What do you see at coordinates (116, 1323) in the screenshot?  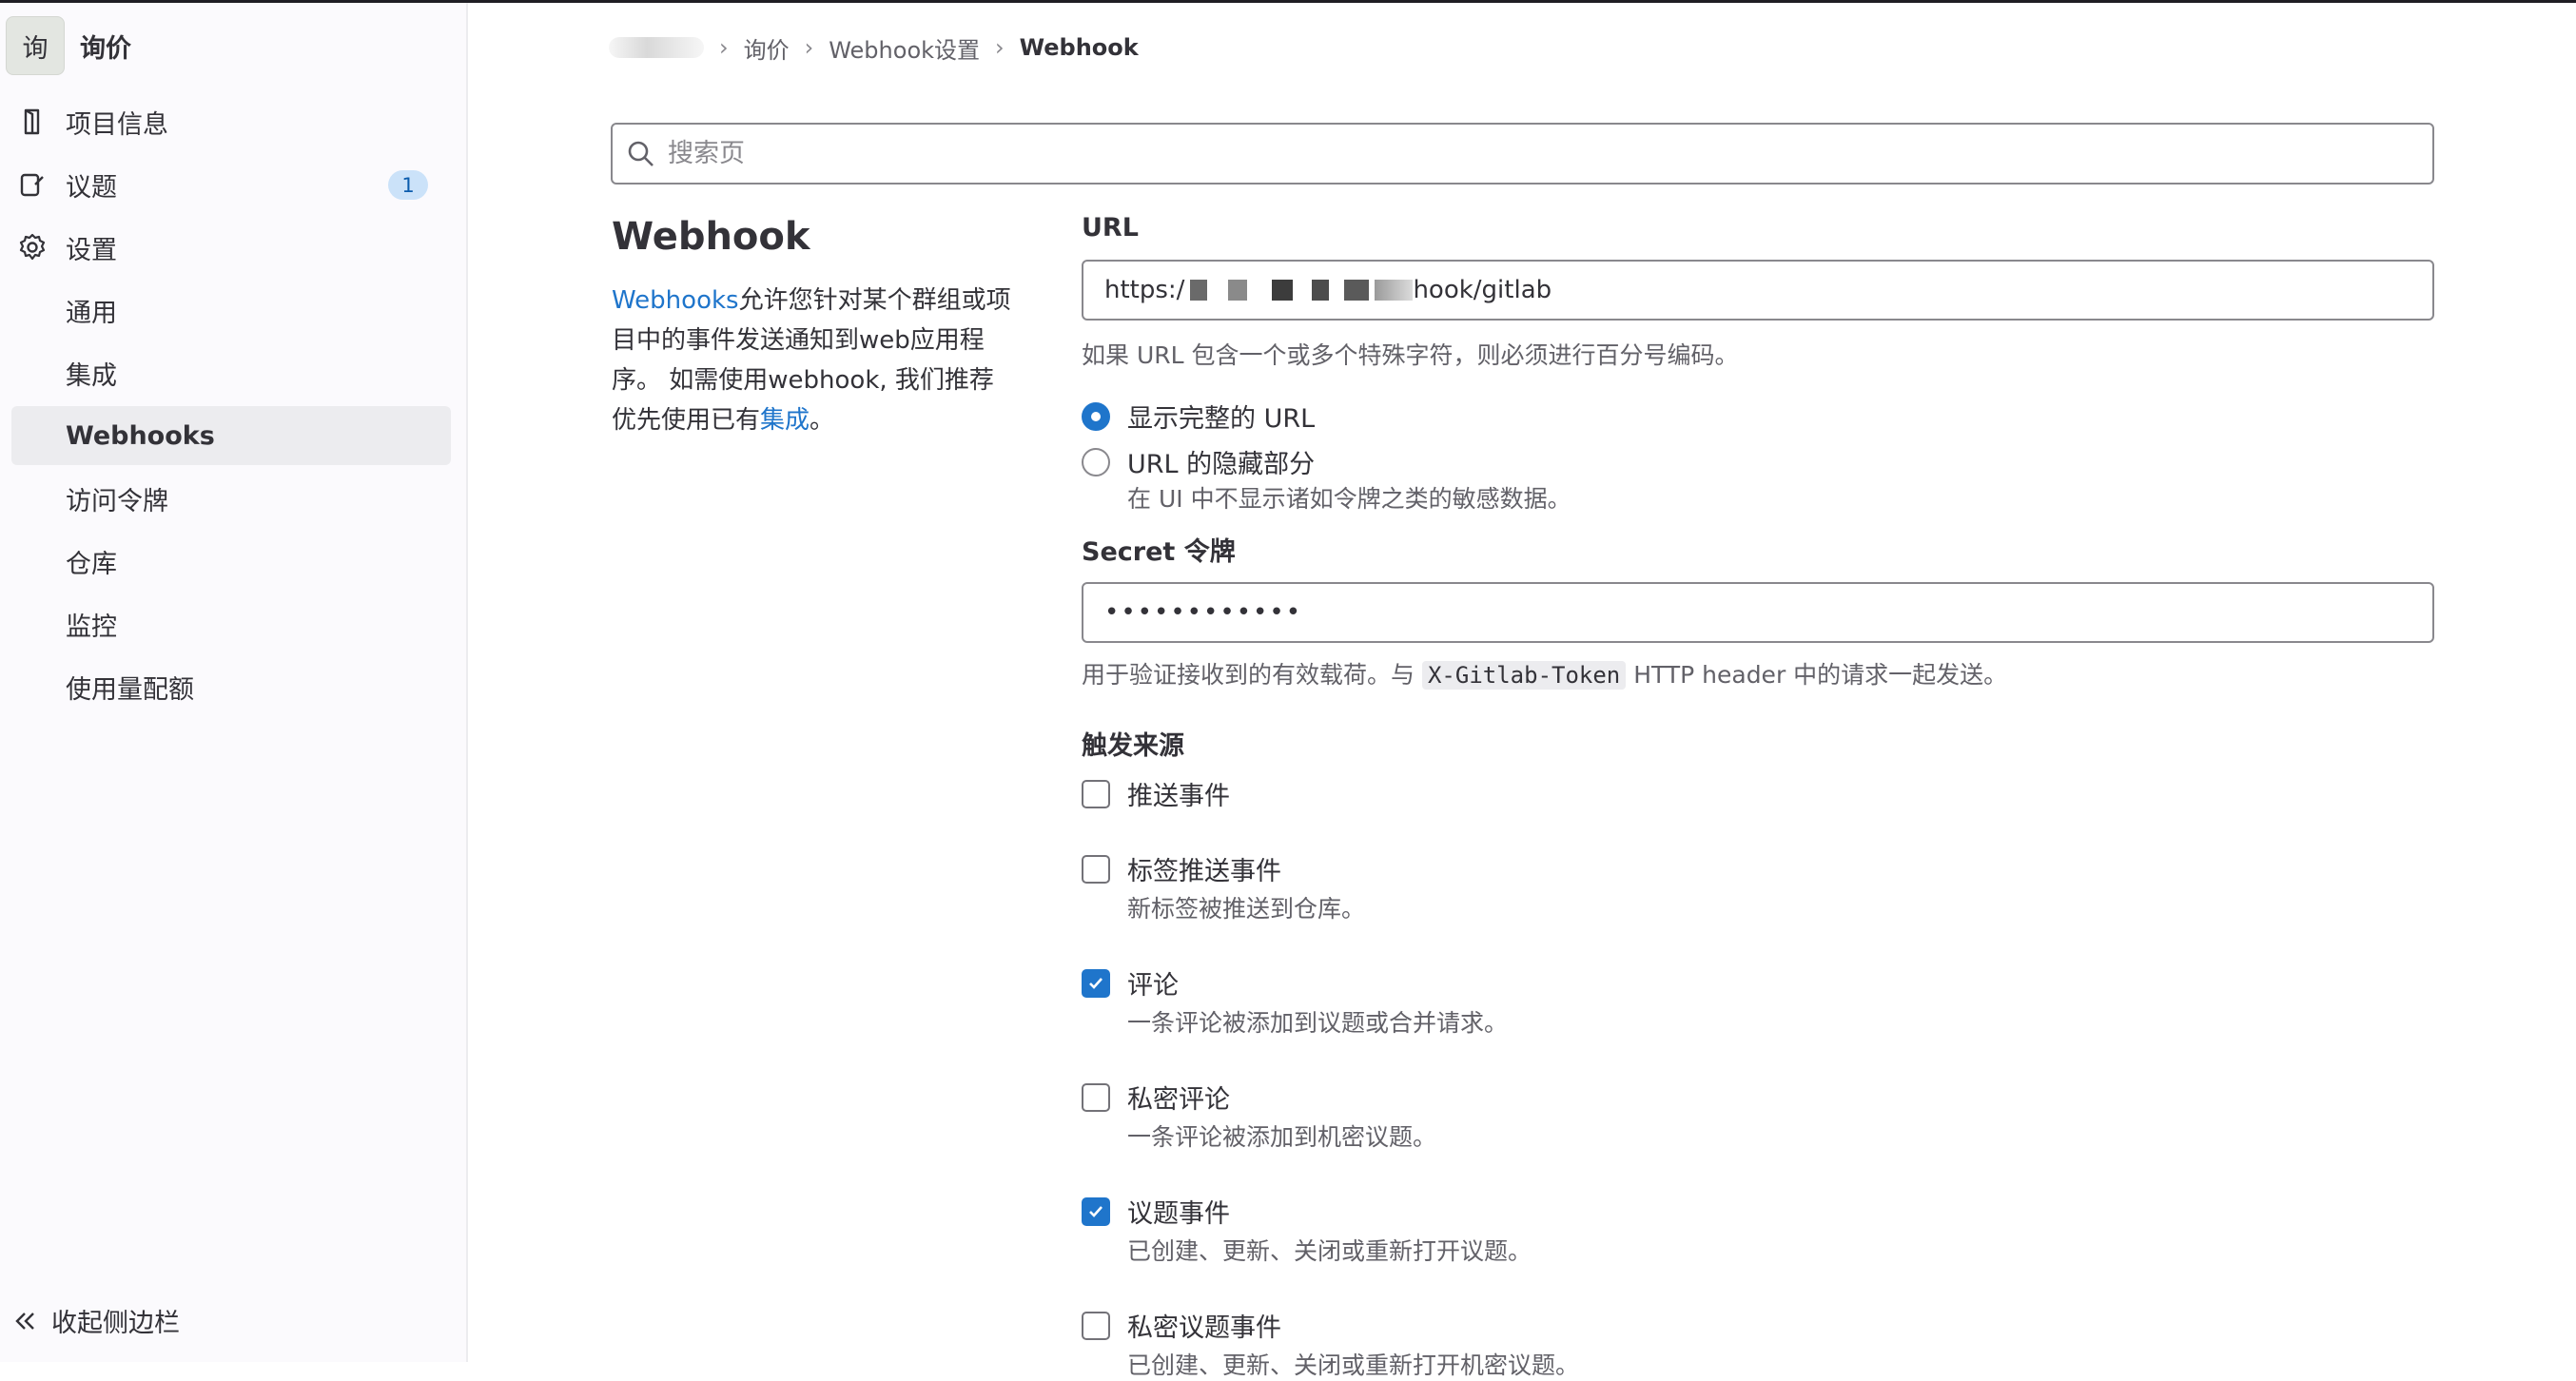 I see `collapse-sidebar-label: 收起侧边栏` at bounding box center [116, 1323].